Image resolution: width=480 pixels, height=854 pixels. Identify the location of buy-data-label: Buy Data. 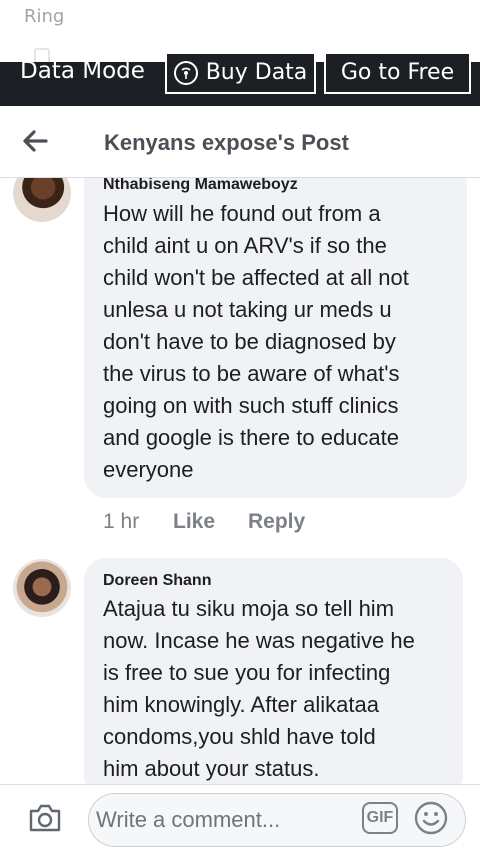
(256, 72).